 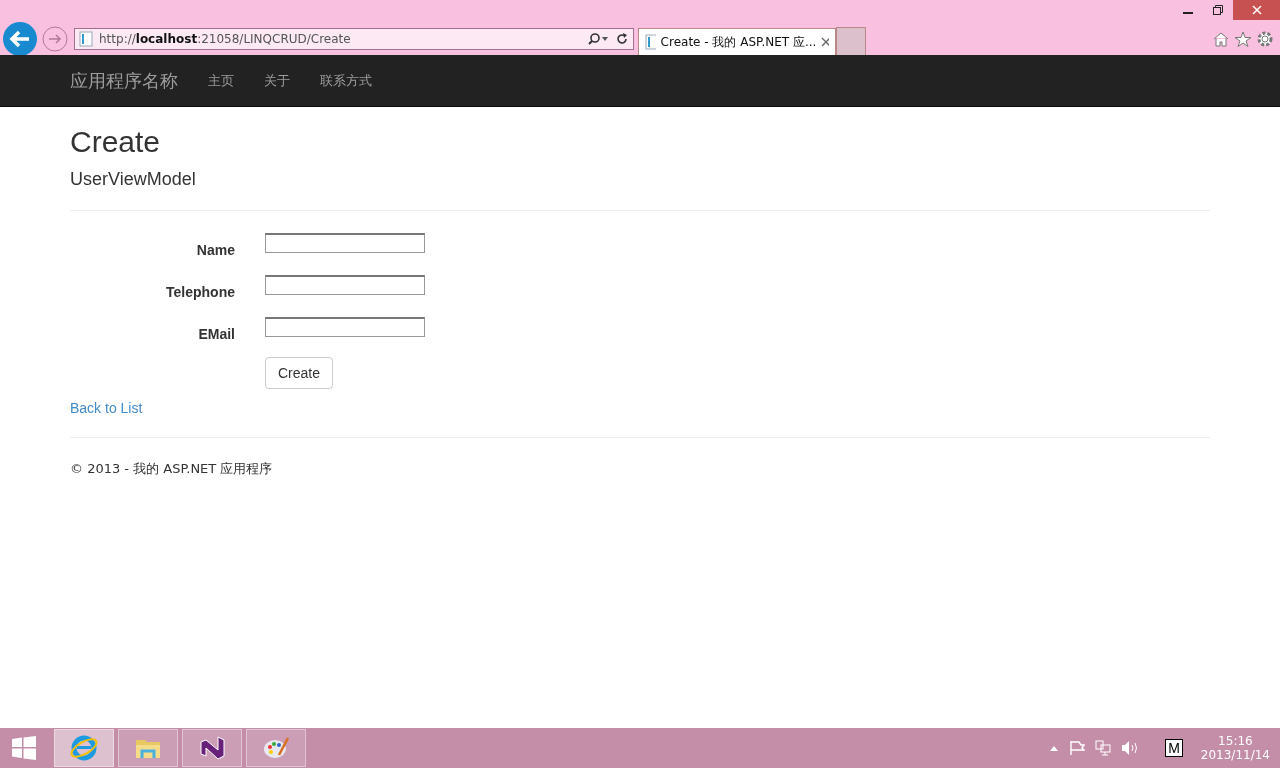 What do you see at coordinates (24, 748) in the screenshot?
I see `start-button` at bounding box center [24, 748].